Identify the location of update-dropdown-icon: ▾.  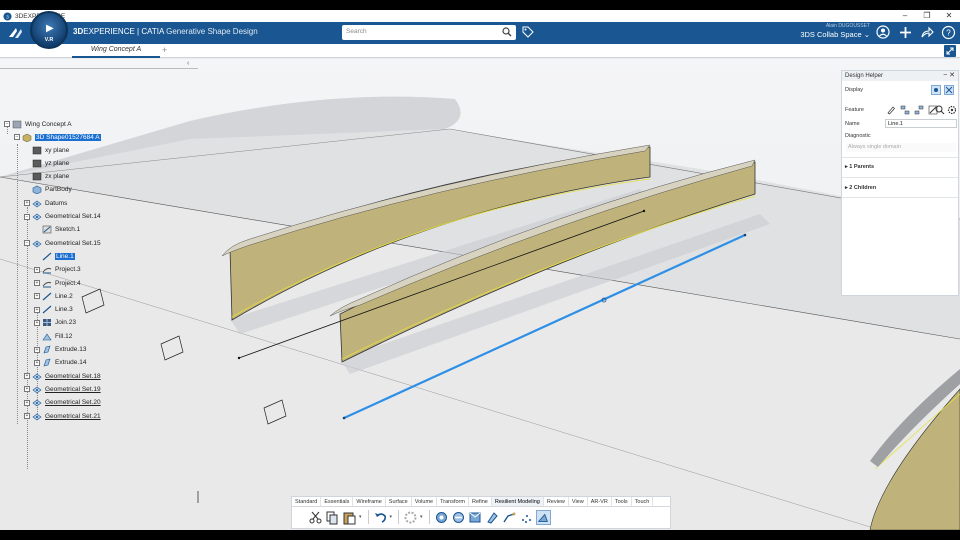
(421, 517).